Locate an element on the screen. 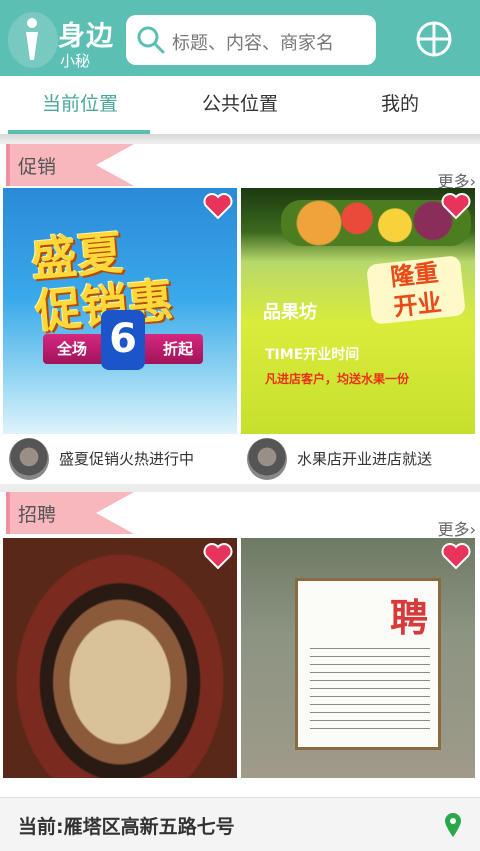 The image size is (480, 851). promo-card-image: 盛夏 促销惠 全场 折起 6 is located at coordinates (120, 311).